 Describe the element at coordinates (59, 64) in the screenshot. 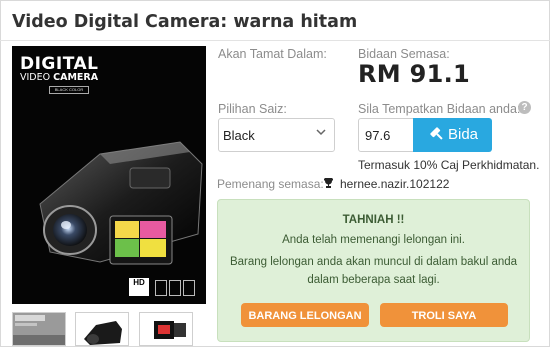

I see `image-brand-text: DIGITAL` at that location.